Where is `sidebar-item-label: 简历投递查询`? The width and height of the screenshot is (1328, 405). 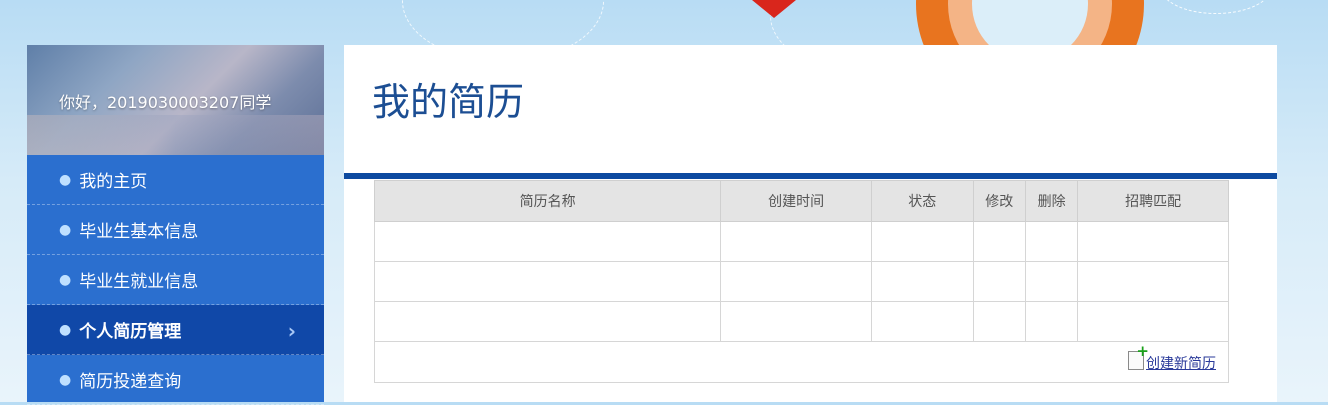 sidebar-item-label: 简历投递查询 is located at coordinates (130, 382).